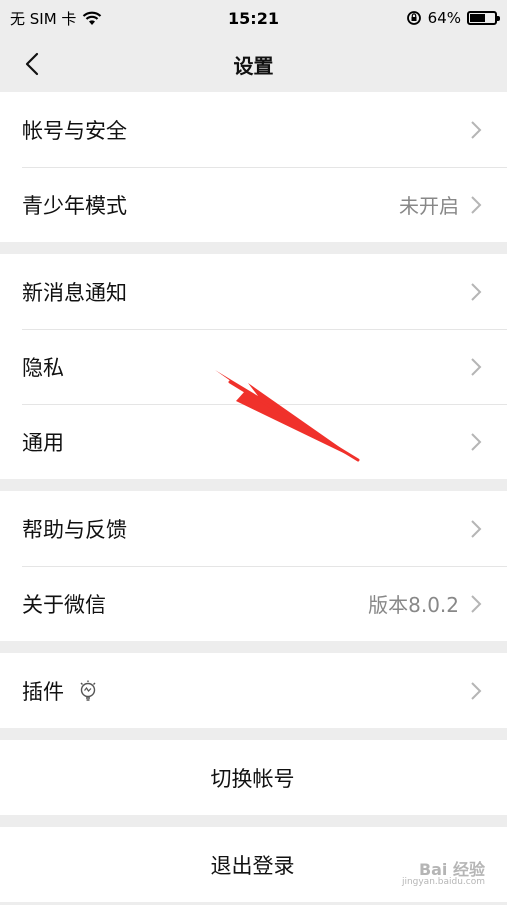  Describe the element at coordinates (74, 205) in the screenshot. I see `settings-item-label: 青少年模式` at that location.